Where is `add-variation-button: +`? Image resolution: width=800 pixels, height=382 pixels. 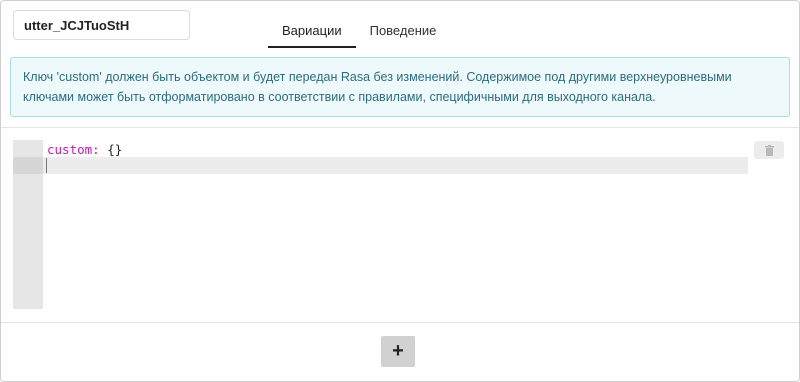
add-variation-button: + is located at coordinates (398, 351).